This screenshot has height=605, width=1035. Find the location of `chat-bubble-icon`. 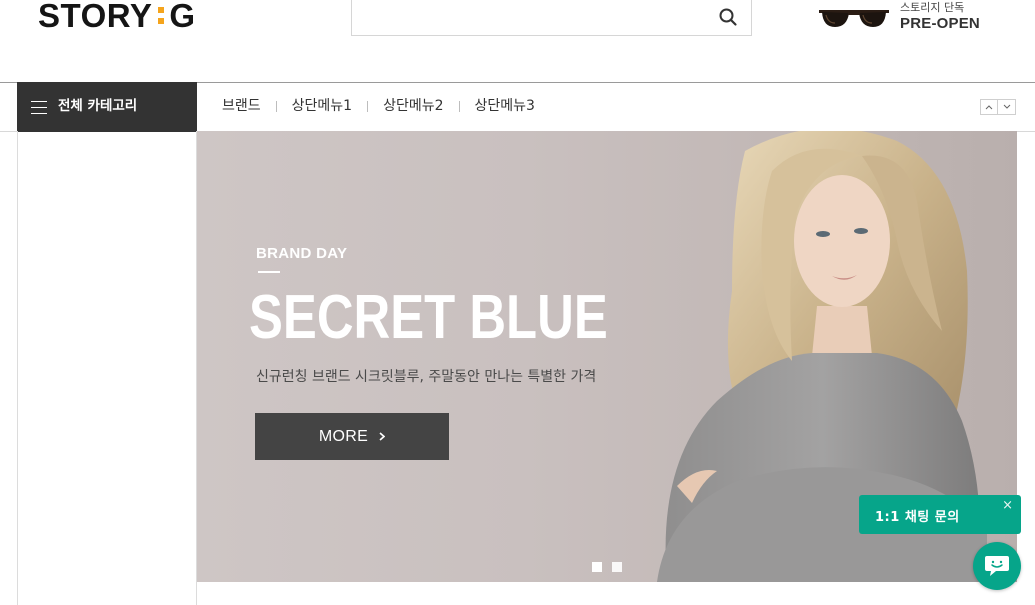

chat-bubble-icon is located at coordinates (997, 566).